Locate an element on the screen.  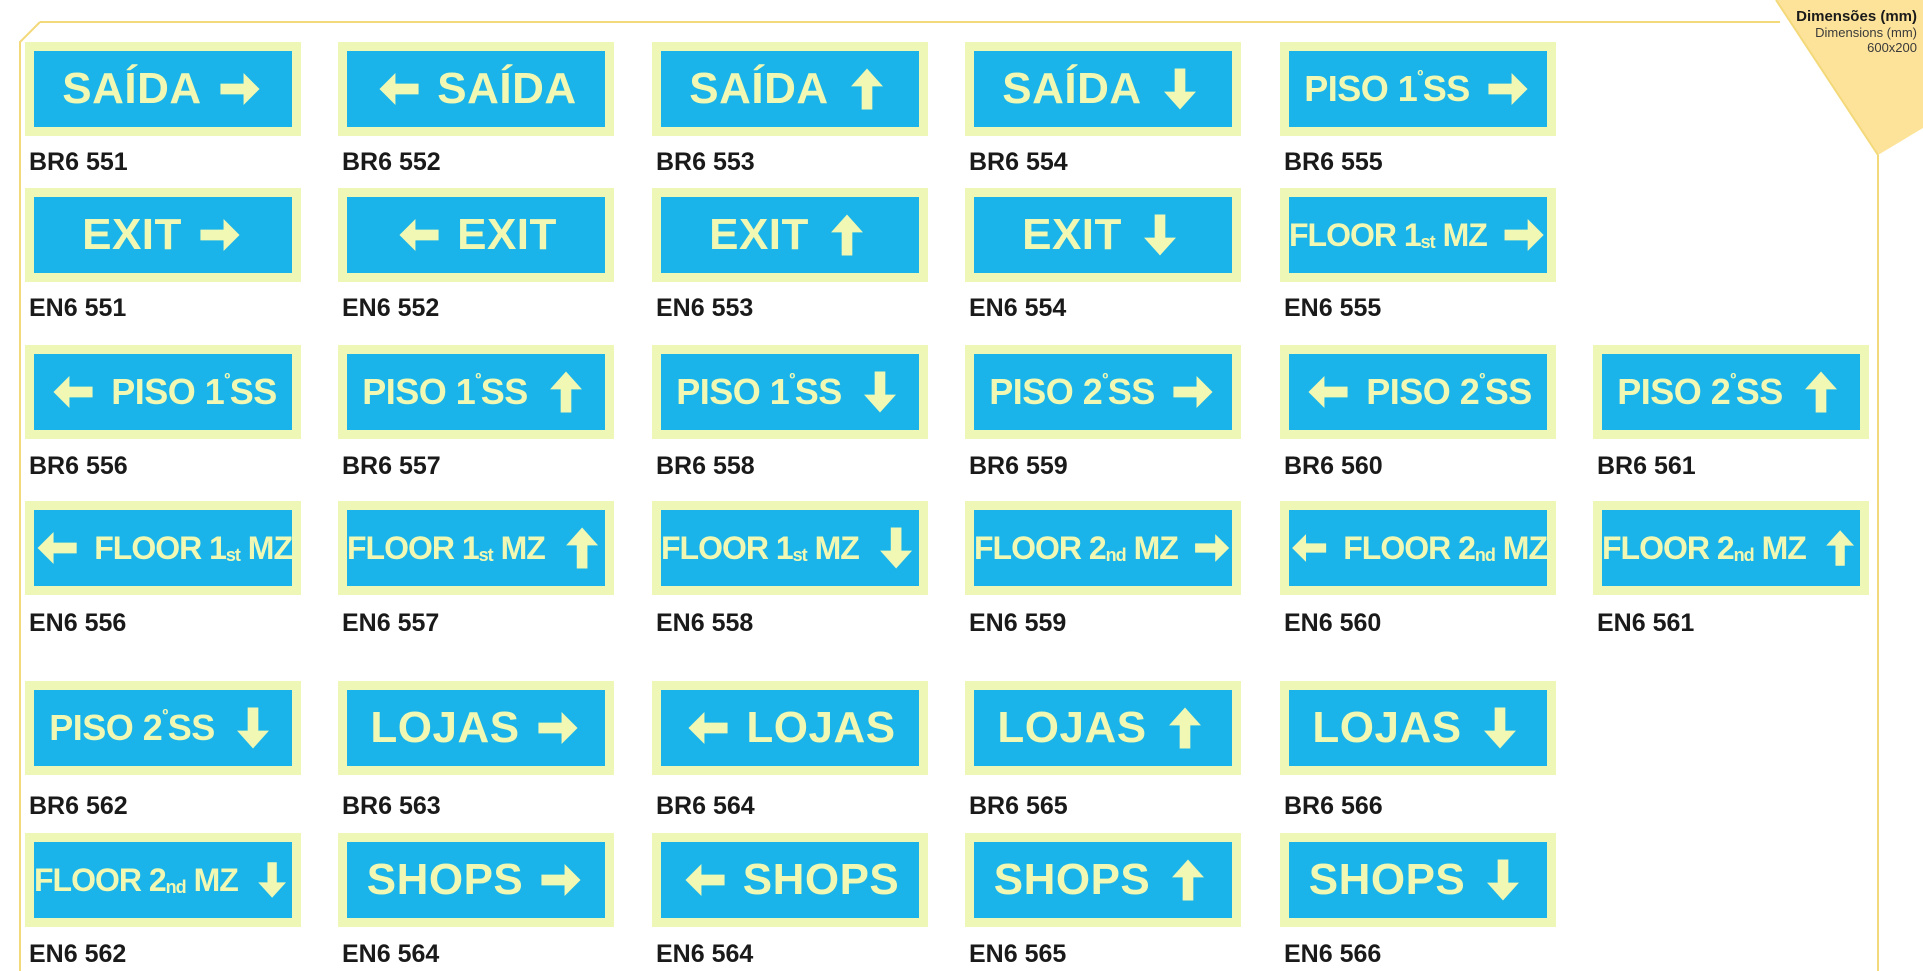
sign-br6-556: PISO 1ºSS is located at coordinates (163, 392).